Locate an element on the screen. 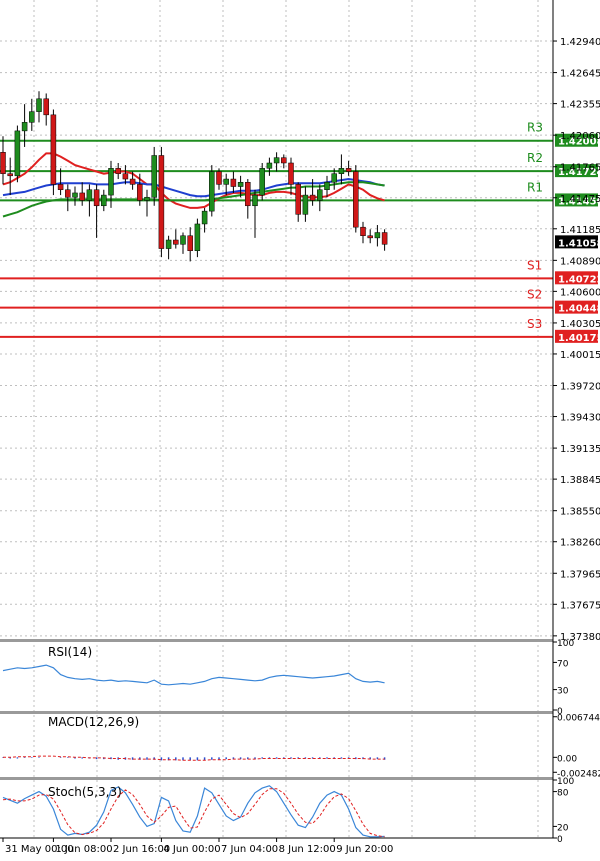  time-tick-label: 8 Jun 12:00 is located at coordinates (307, 849).